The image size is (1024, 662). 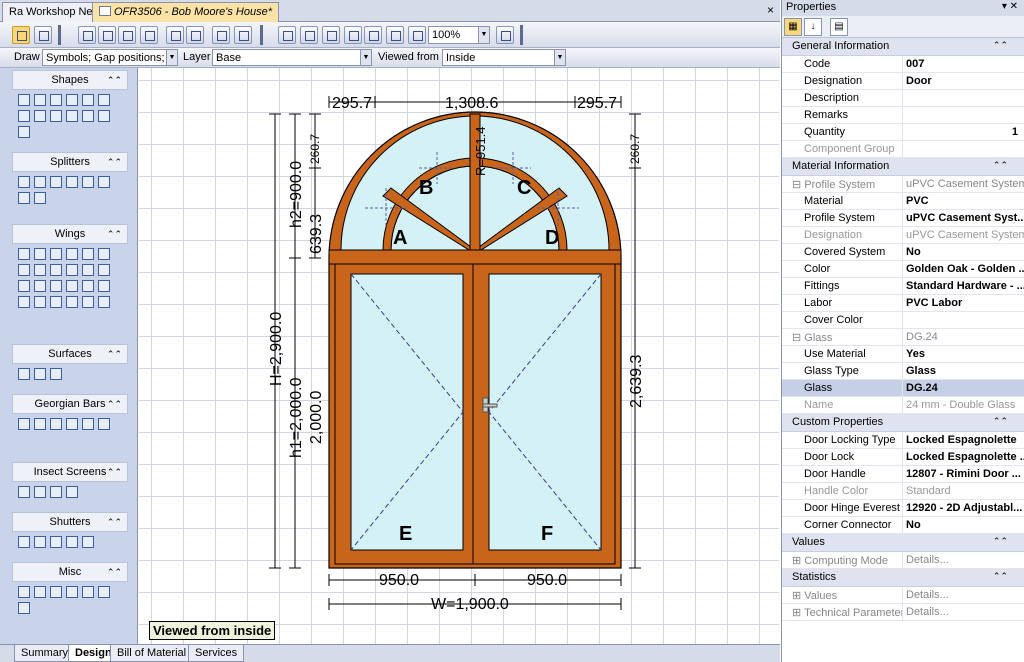 What do you see at coordinates (395, 35) in the screenshot?
I see `zoom-previous-button` at bounding box center [395, 35].